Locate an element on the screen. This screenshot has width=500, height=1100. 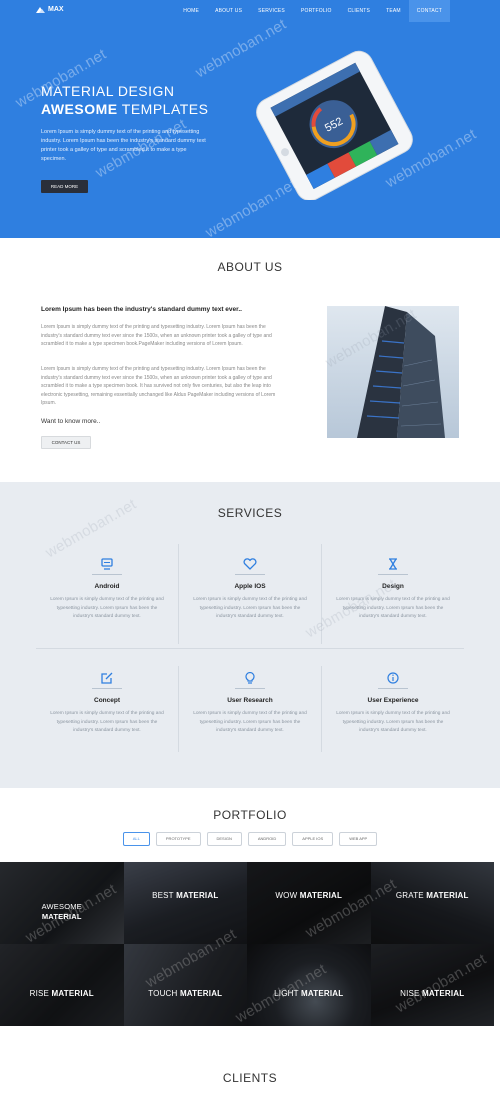
portfolio-tile: BEST MATERIAL is located at coordinates (185, 903).